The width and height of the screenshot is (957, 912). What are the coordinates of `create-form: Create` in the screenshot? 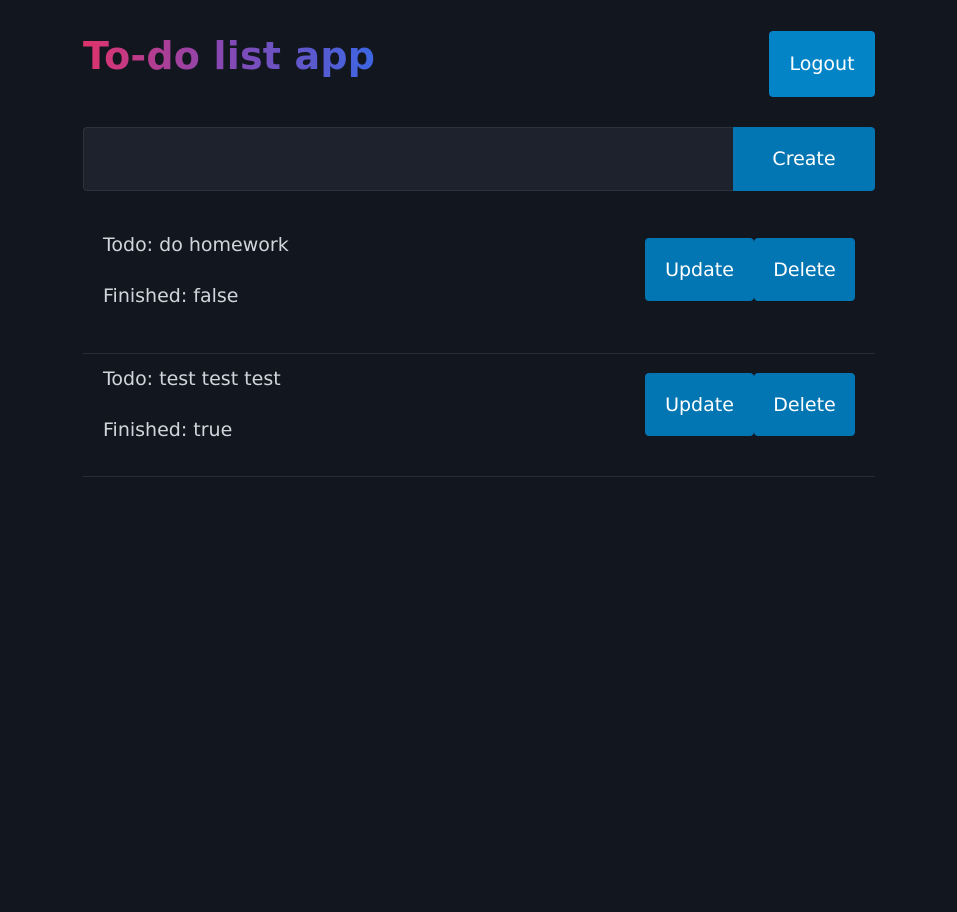 It's located at (479, 159).